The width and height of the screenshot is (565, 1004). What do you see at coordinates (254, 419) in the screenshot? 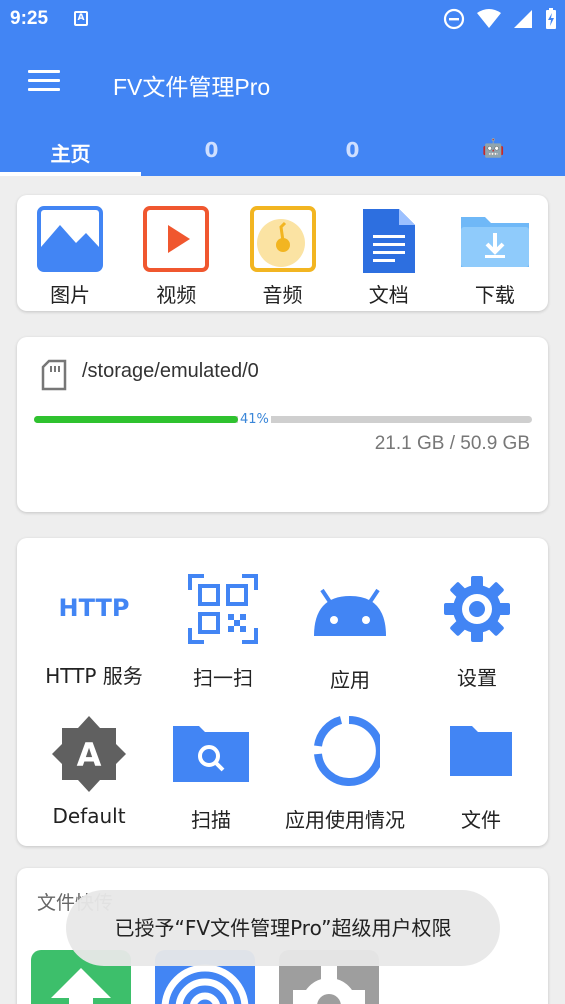
I see `storage-usage-percent: 41%` at bounding box center [254, 419].